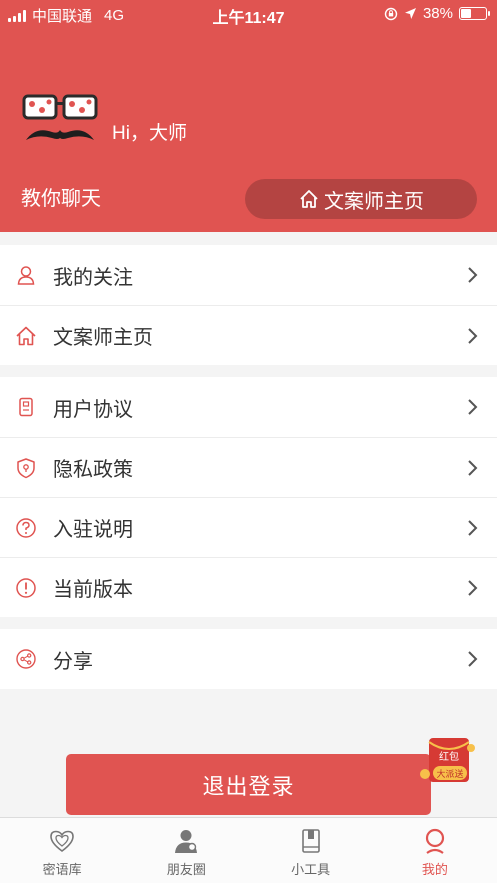 This screenshot has height=883, width=497. Describe the element at coordinates (93, 470) in the screenshot. I see `menu-item-label: 隐私政策` at that location.